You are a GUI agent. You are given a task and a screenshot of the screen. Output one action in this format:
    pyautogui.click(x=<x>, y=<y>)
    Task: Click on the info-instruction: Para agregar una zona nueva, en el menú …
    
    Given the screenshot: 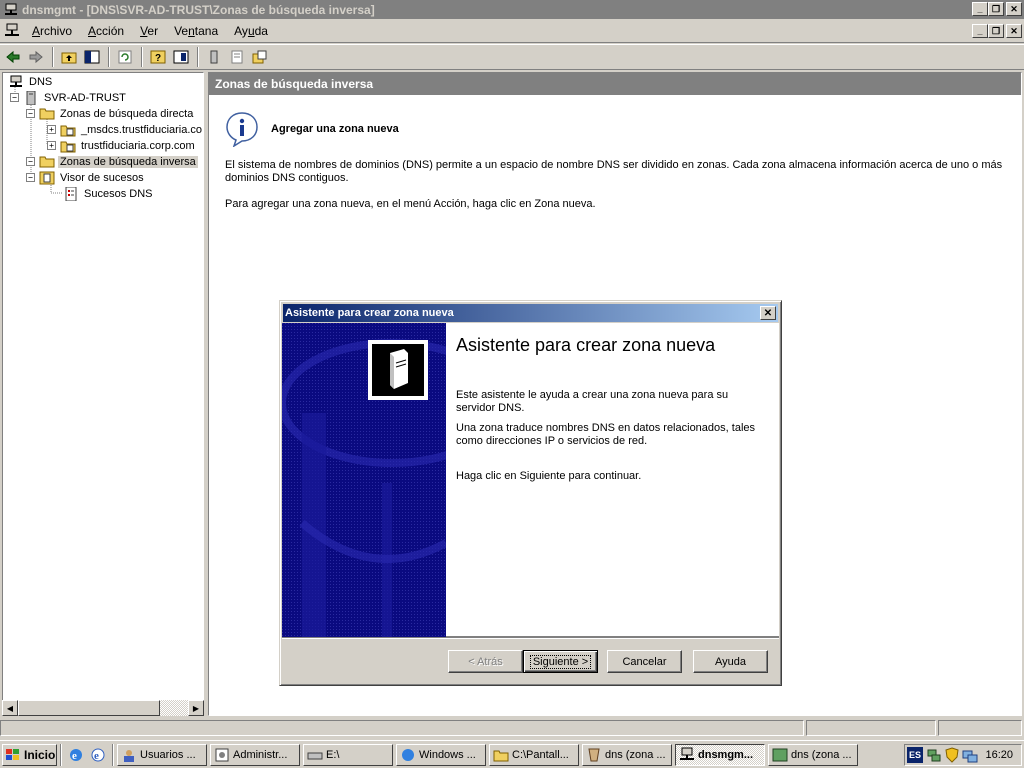 What is the action you would take?
    pyautogui.click(x=410, y=204)
    